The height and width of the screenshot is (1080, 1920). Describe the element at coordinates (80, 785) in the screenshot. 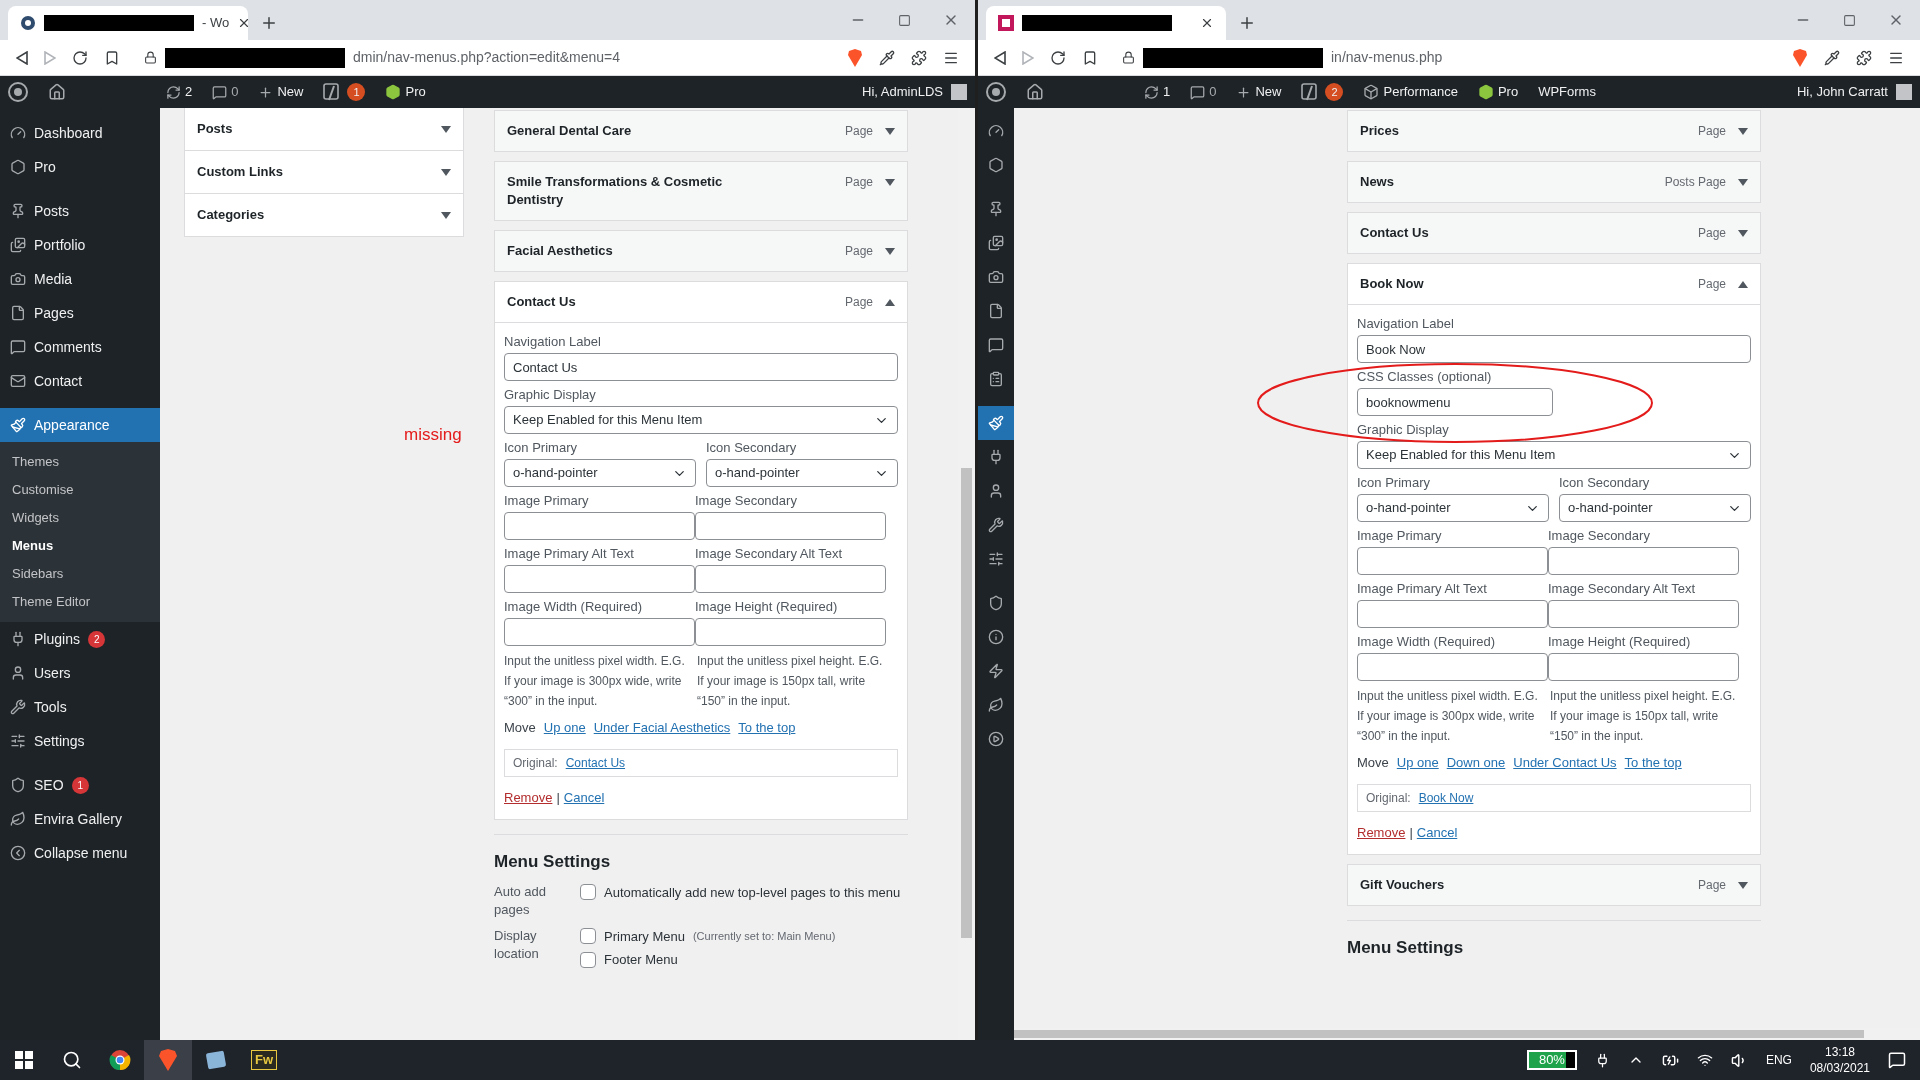

I see `sidebar-item: SEO 1` at that location.